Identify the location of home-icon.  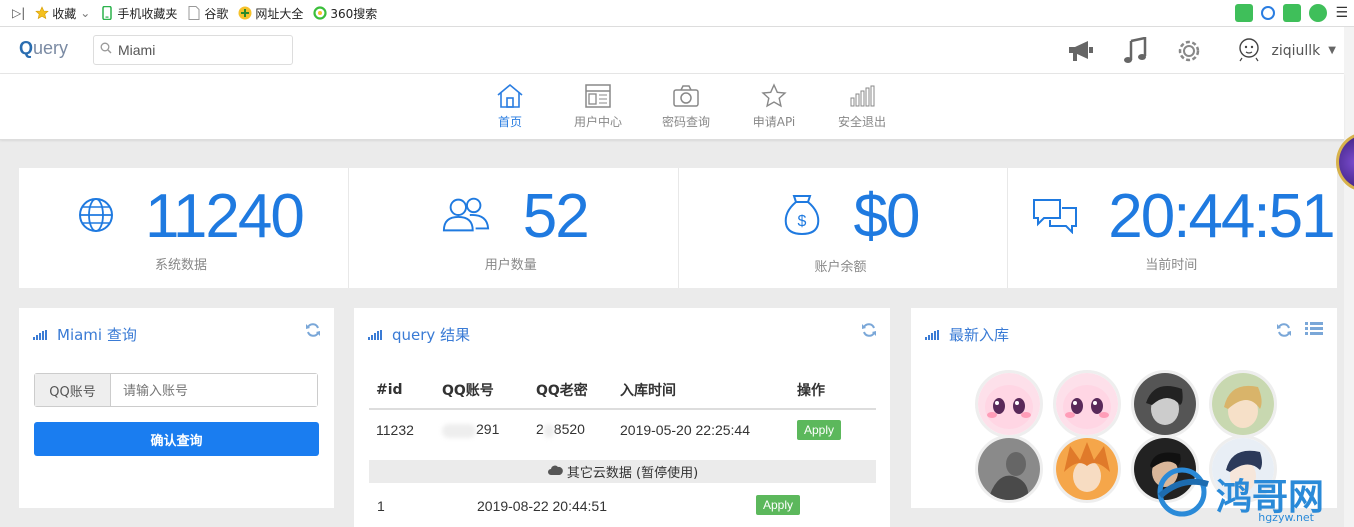
(510, 96).